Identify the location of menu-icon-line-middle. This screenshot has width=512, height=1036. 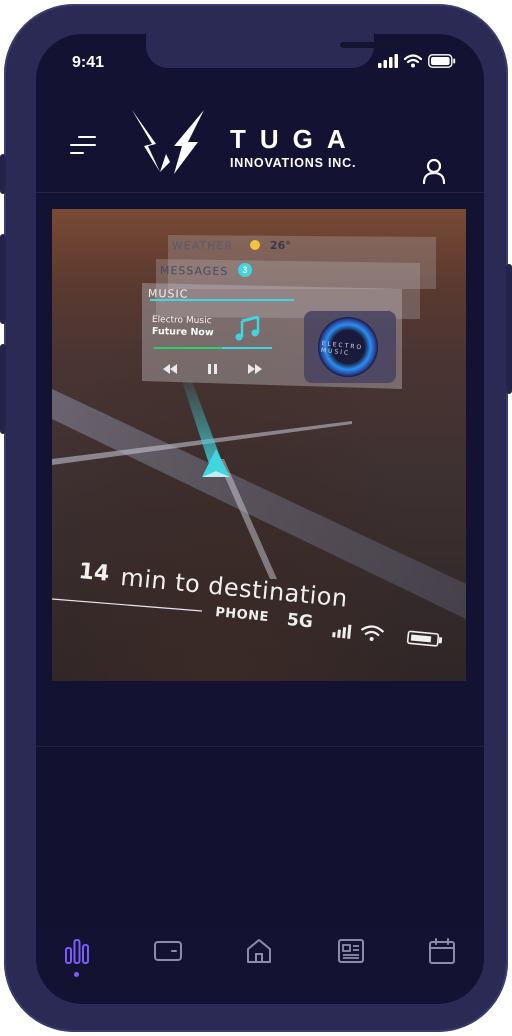
(83, 145).